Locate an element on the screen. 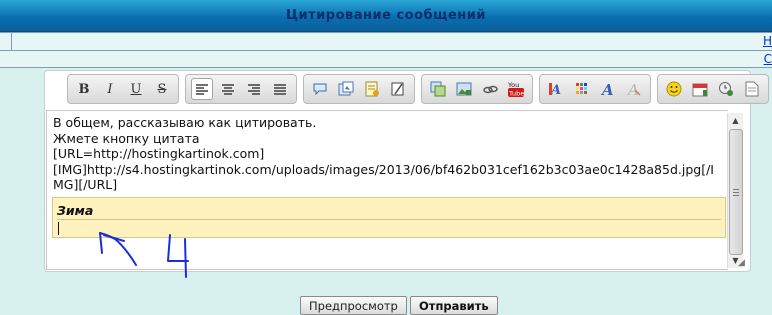 This screenshot has width=772, height=315. scroll-thumb is located at coordinates (736, 192).